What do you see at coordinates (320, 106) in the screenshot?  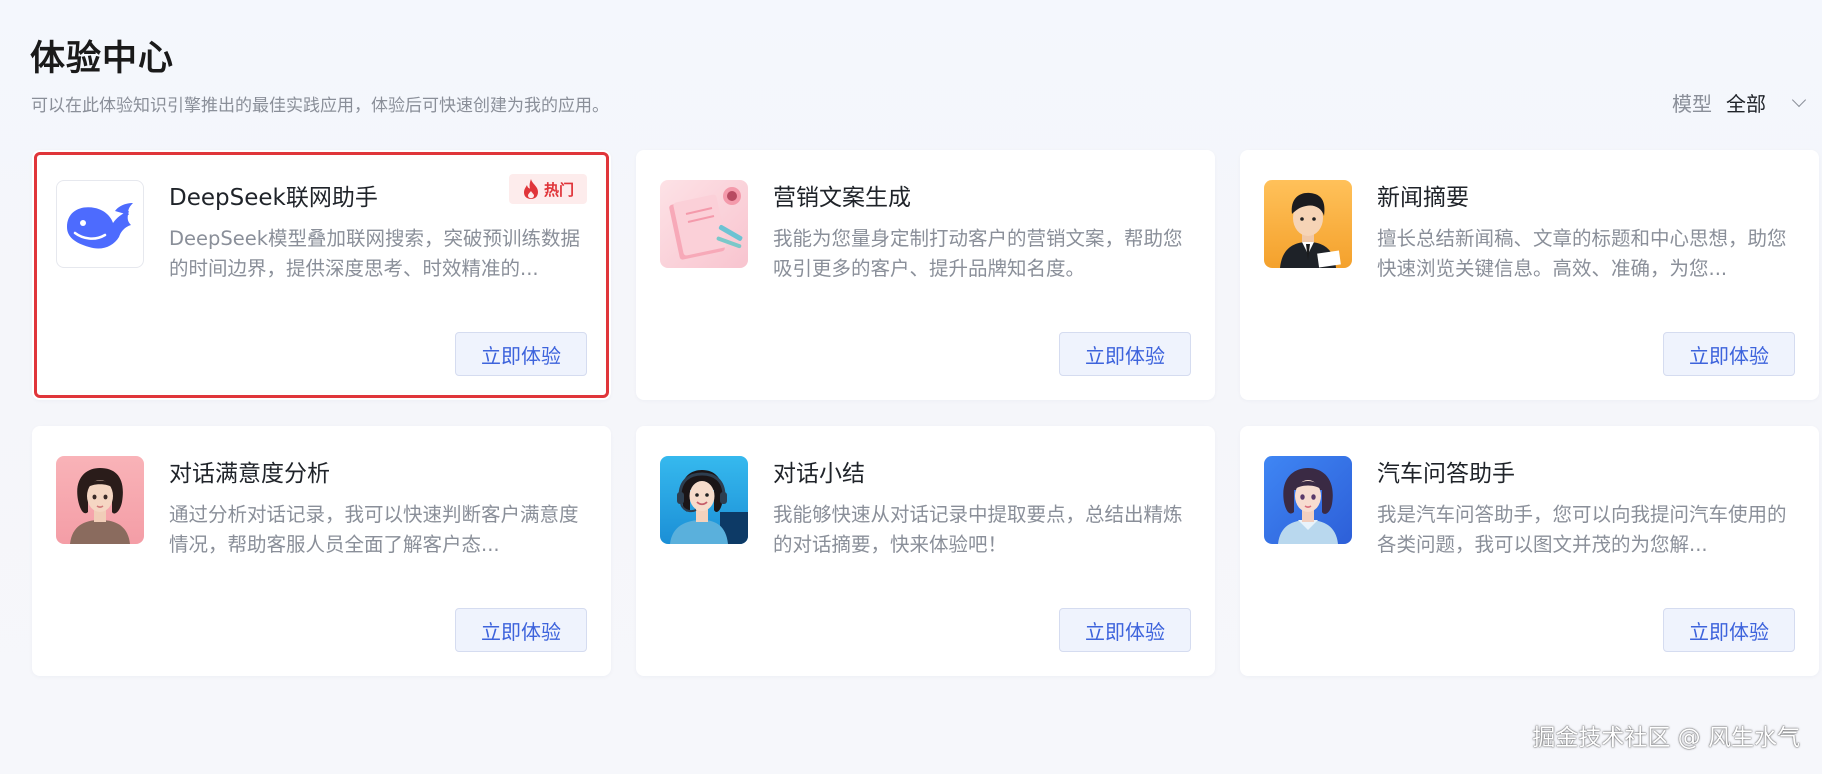 I see `page-subtitle: 可以在此体验知识引擎推出的最佳实践应用，体验后可快速创建为我的应用。` at bounding box center [320, 106].